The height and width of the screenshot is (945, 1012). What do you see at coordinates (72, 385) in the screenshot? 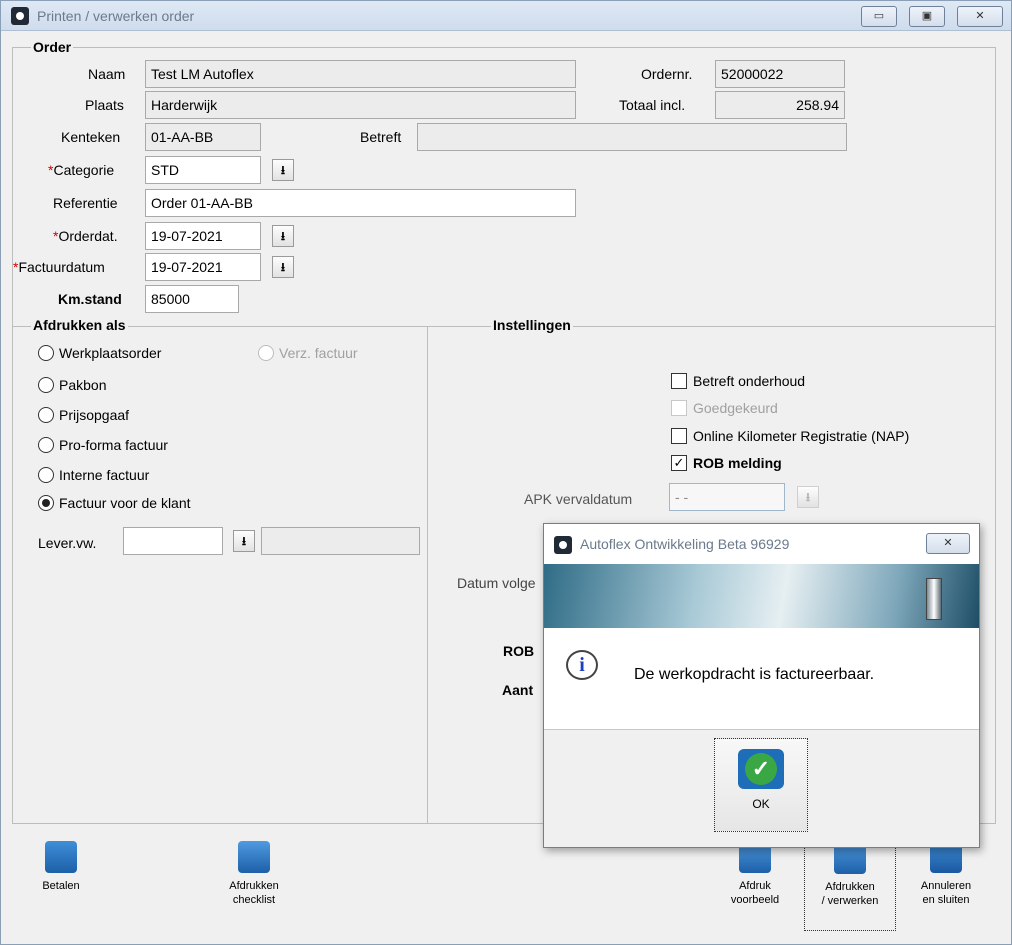
I see `radio-pakbon: Pakbon` at bounding box center [72, 385].